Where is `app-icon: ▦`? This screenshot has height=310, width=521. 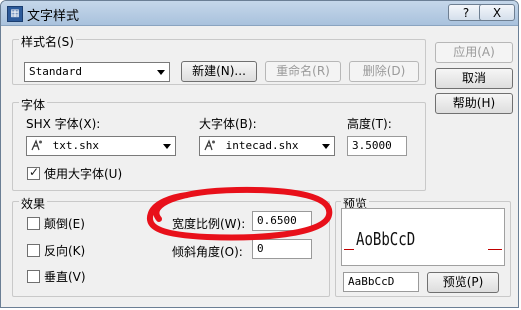 app-icon: ▦ is located at coordinates (15, 14).